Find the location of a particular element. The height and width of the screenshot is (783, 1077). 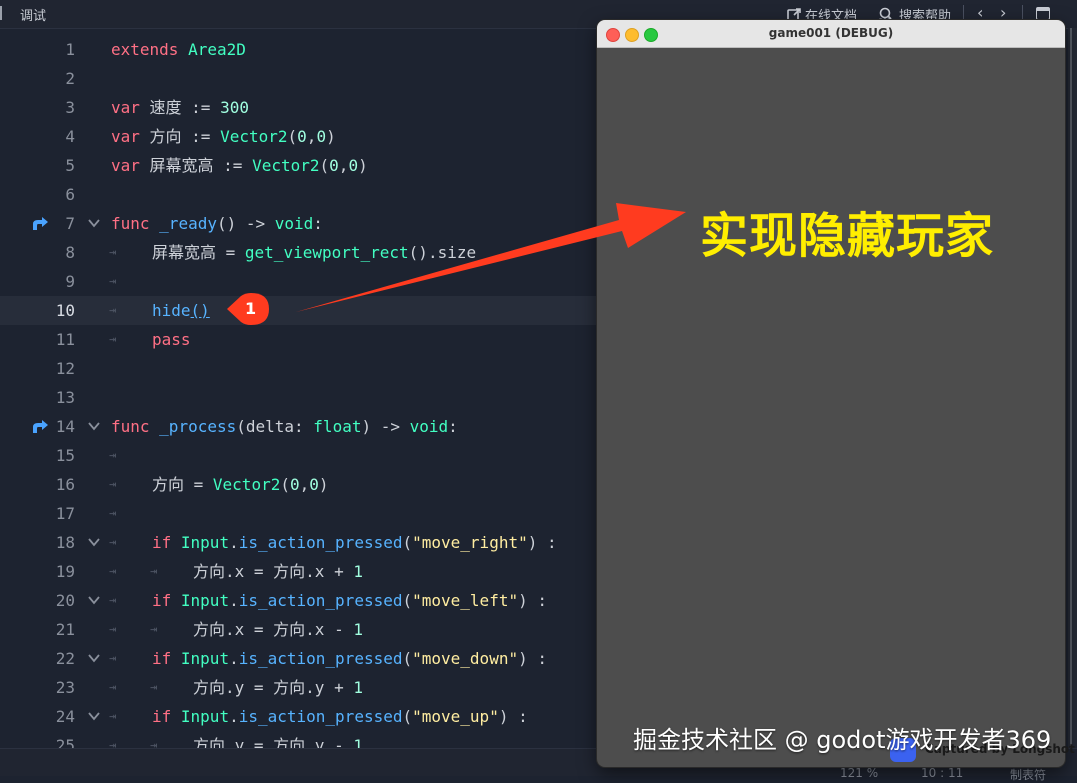

step-badge: 1 is located at coordinates (249, 309).